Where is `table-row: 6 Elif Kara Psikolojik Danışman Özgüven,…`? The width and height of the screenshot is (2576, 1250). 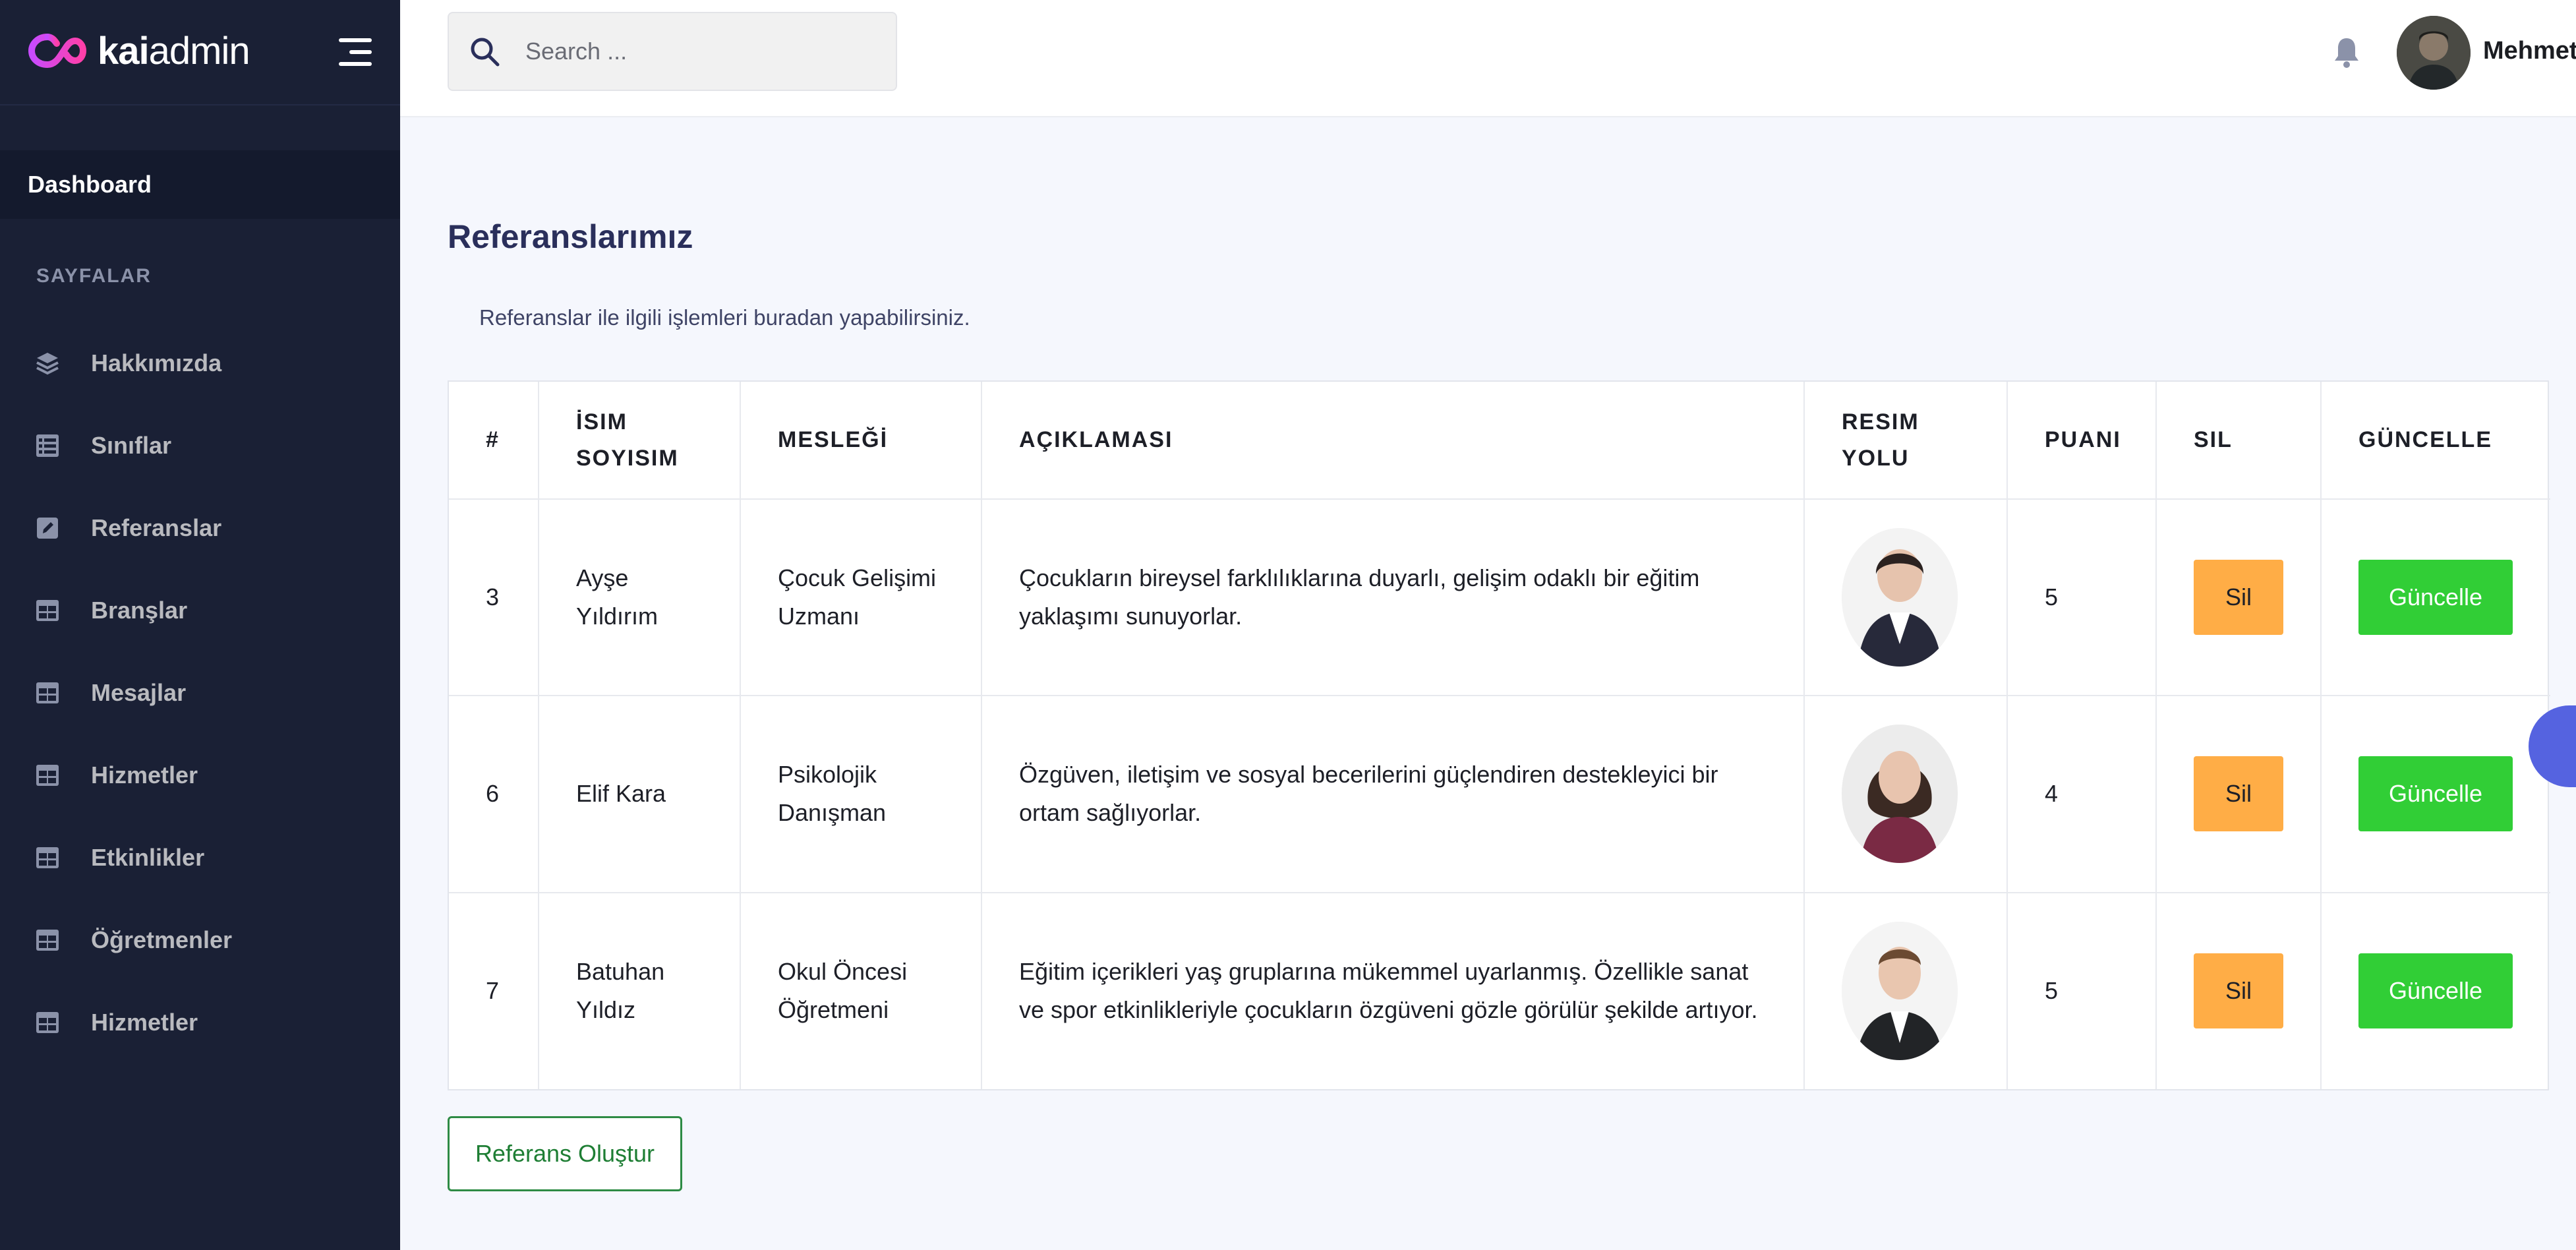
table-row: 6 Elif Kara Psikolojik Danışman Özgüven,… is located at coordinates (1500, 794).